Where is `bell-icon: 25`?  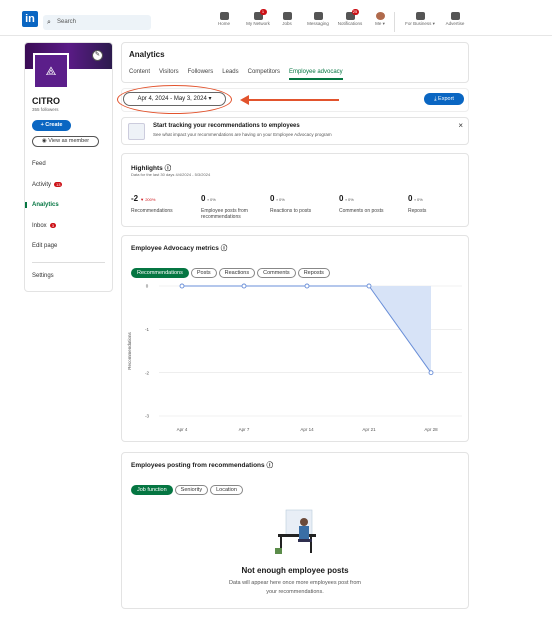 bell-icon: 25 is located at coordinates (352, 14).